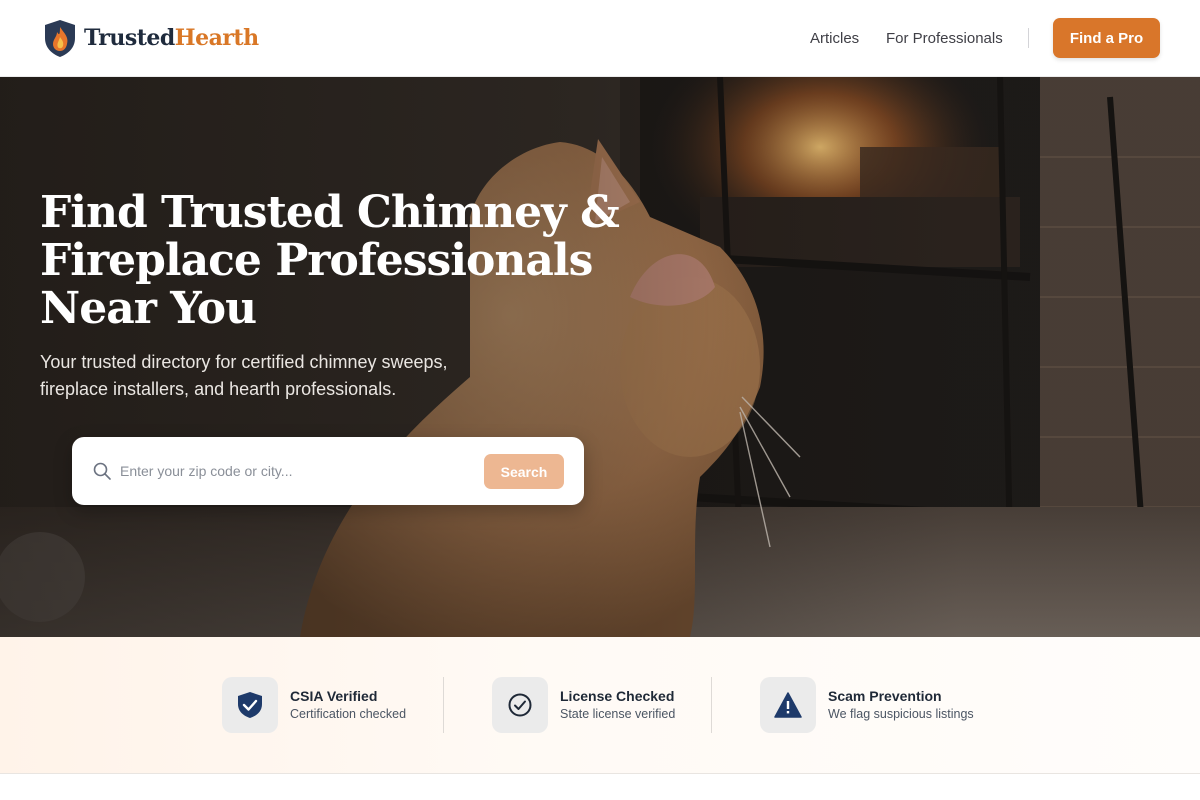  What do you see at coordinates (102, 471) in the screenshot?
I see `search-icon` at bounding box center [102, 471].